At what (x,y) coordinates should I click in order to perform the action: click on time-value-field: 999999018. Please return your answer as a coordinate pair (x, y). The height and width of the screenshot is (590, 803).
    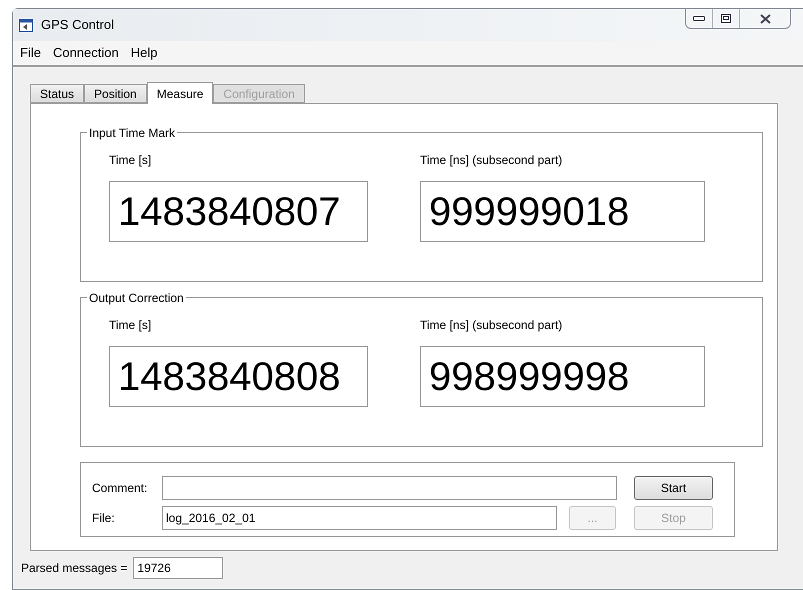
    Looking at the image, I should click on (562, 211).